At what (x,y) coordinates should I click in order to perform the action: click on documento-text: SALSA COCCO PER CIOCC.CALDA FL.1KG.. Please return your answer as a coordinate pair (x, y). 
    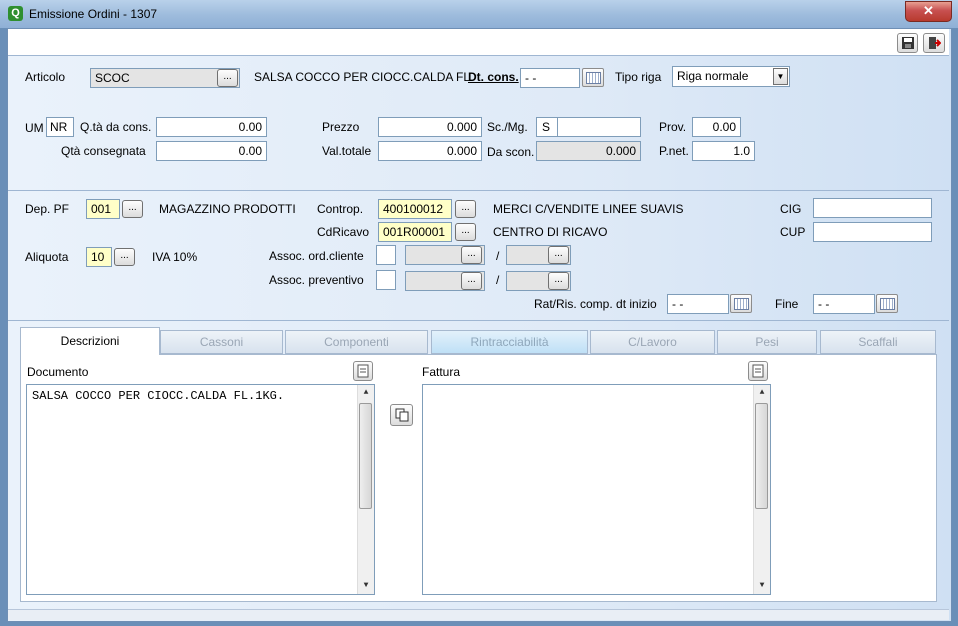
    Looking at the image, I should click on (158, 396).